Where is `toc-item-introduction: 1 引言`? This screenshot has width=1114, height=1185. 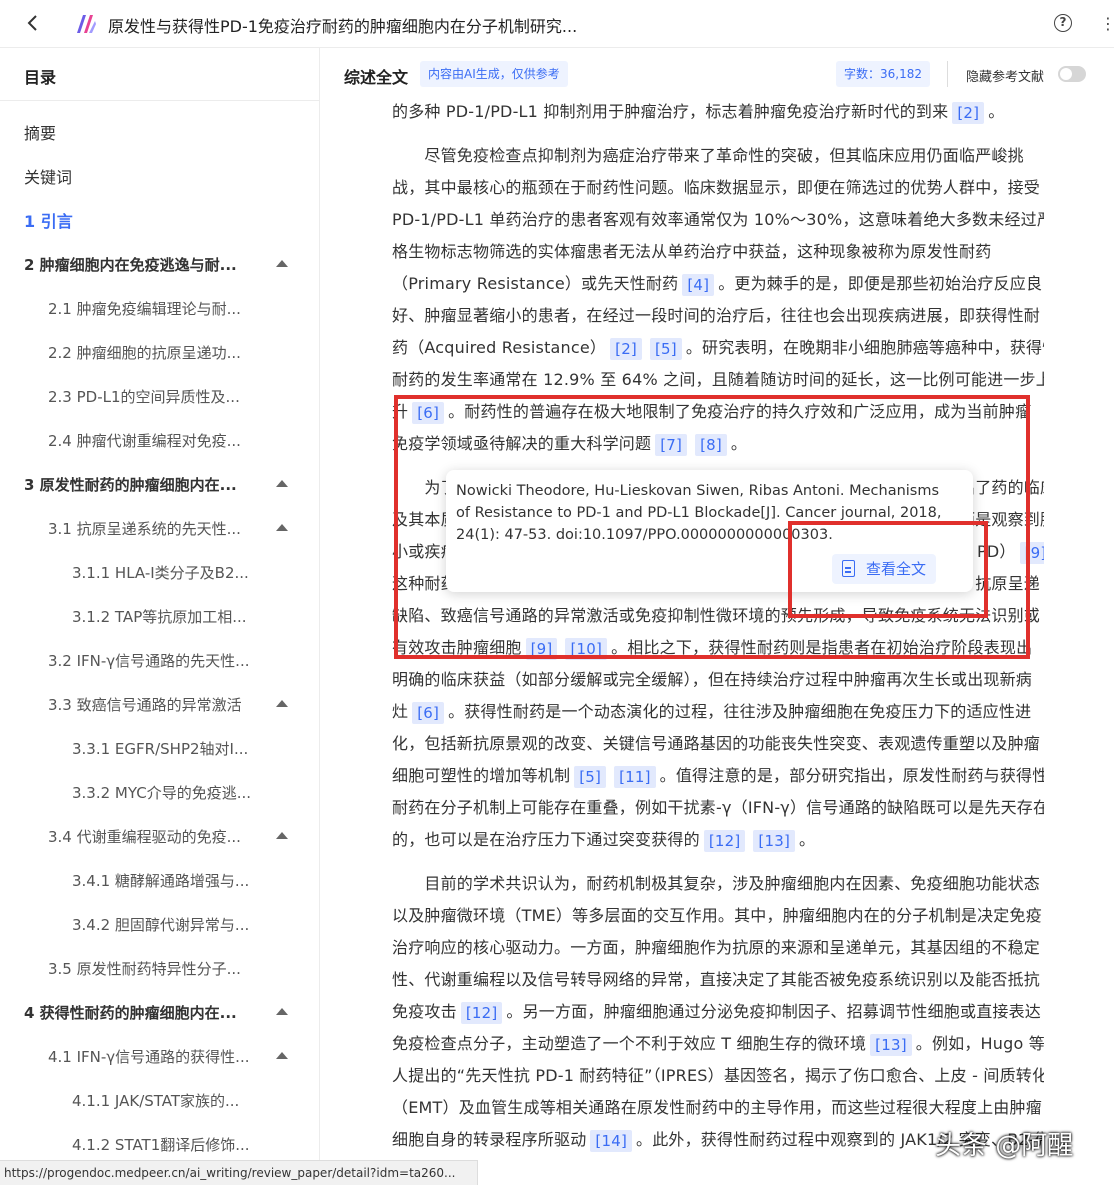 toc-item-introduction: 1 引言 is located at coordinates (48, 220).